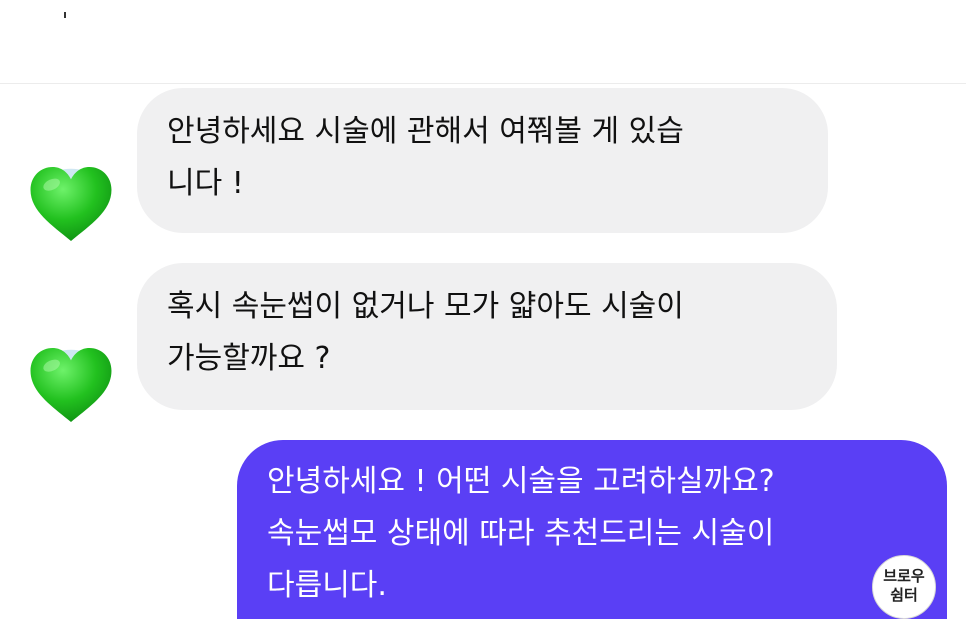 The width and height of the screenshot is (966, 619). What do you see at coordinates (483, 83) in the screenshot?
I see `header-divider` at bounding box center [483, 83].